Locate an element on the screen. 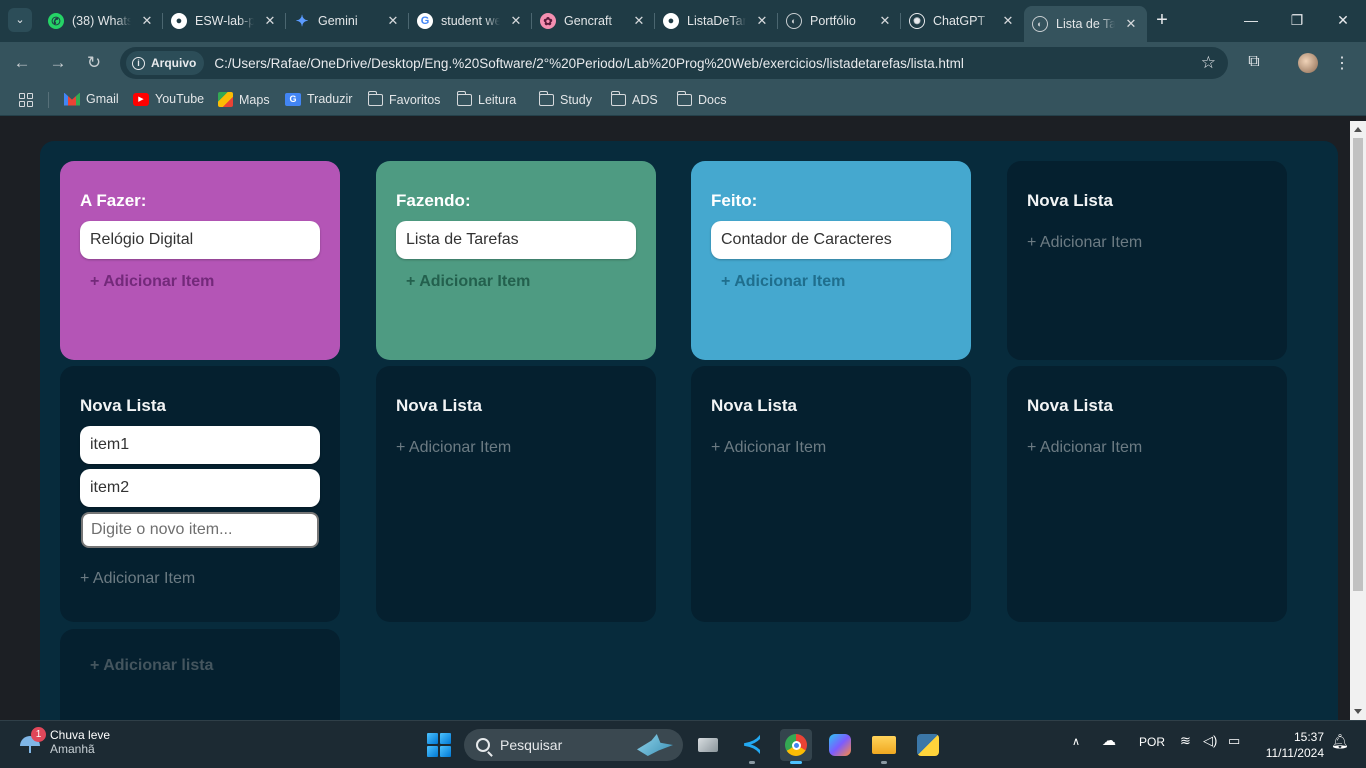 The image size is (1366, 768). volume-icon: ◁) is located at coordinates (1210, 741).